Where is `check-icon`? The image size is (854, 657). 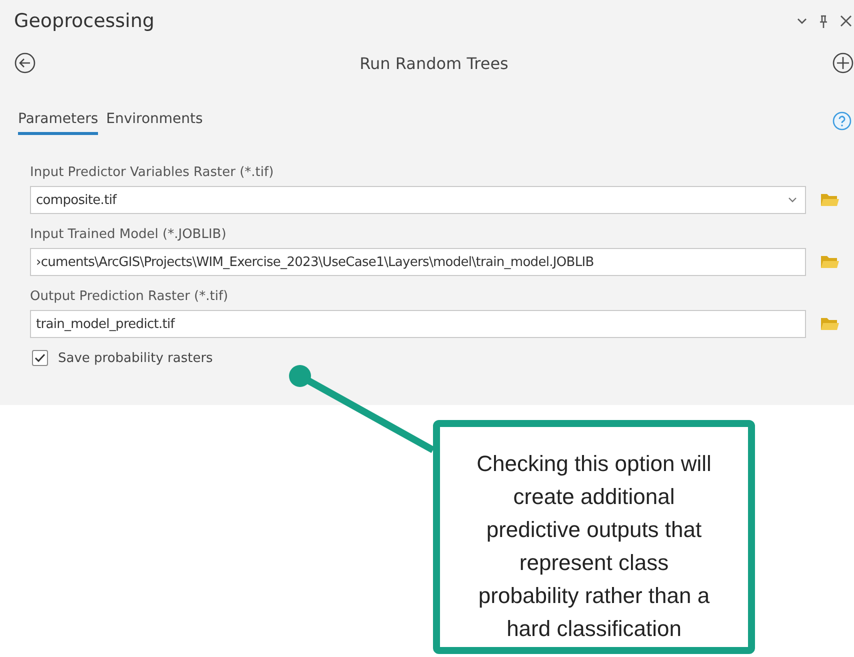
check-icon is located at coordinates (40, 358).